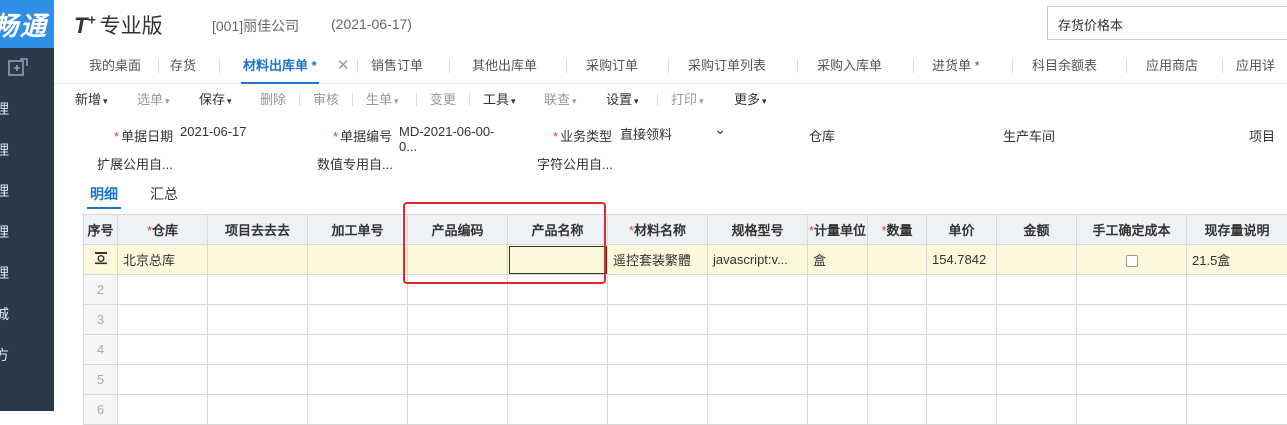 This screenshot has width=1287, height=425. What do you see at coordinates (27, 231) in the screenshot?
I see `sidebar-item-4: 理` at bounding box center [27, 231].